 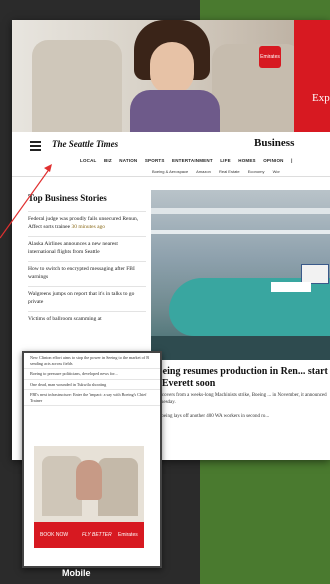 I want to click on mobile-ad-cta: BOOK NOW, so click(x=54, y=535).